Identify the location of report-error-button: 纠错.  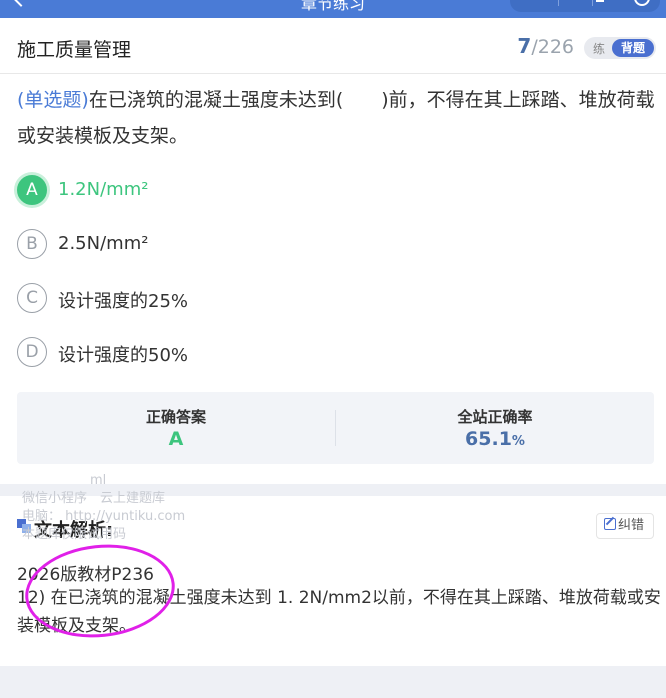
(625, 526).